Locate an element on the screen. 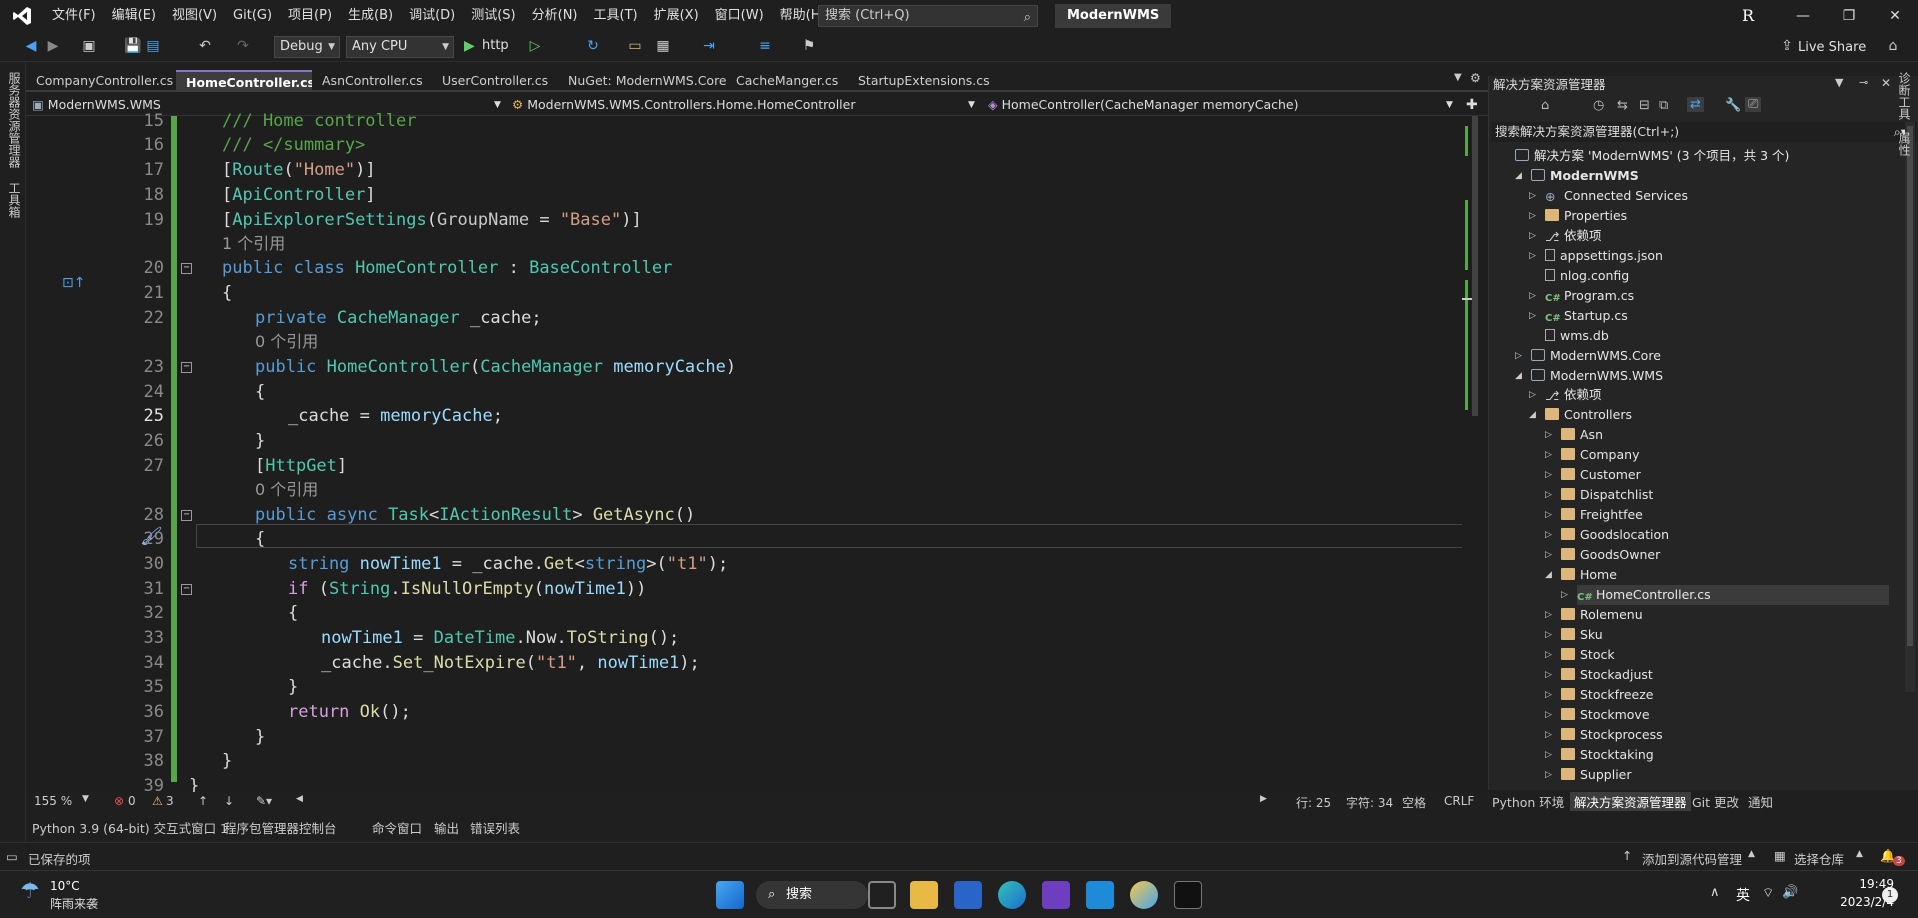 This screenshot has width=1918, height=918. feedback-icon: ⌂ is located at coordinates (1893, 46).